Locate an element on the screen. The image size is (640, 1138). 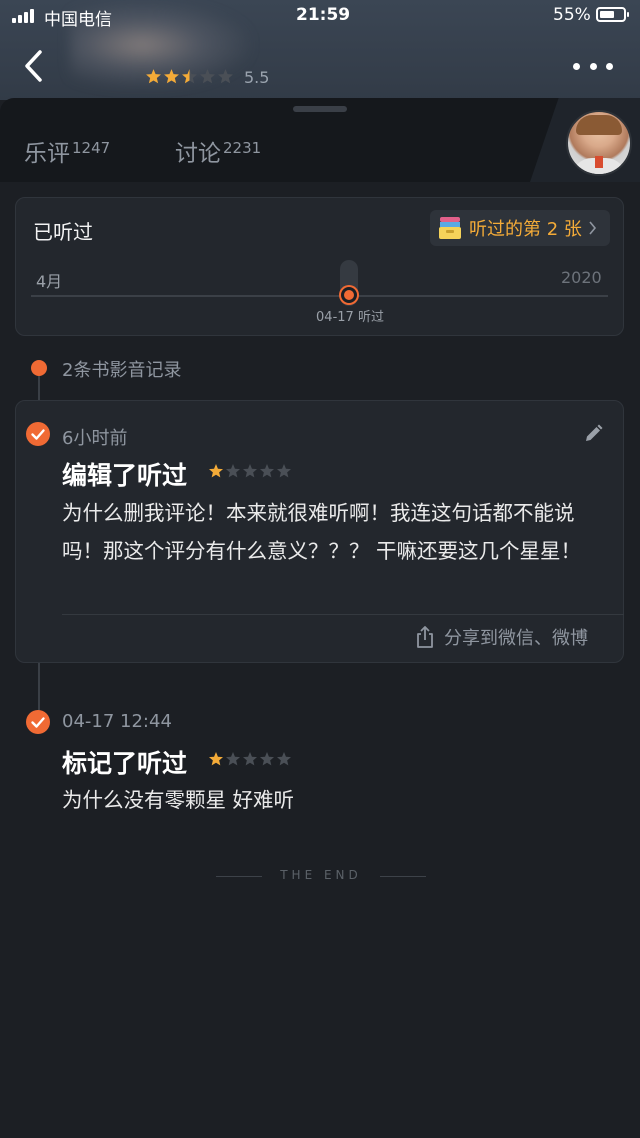
record-time: 04-17 12:44 is located at coordinates (117, 721).